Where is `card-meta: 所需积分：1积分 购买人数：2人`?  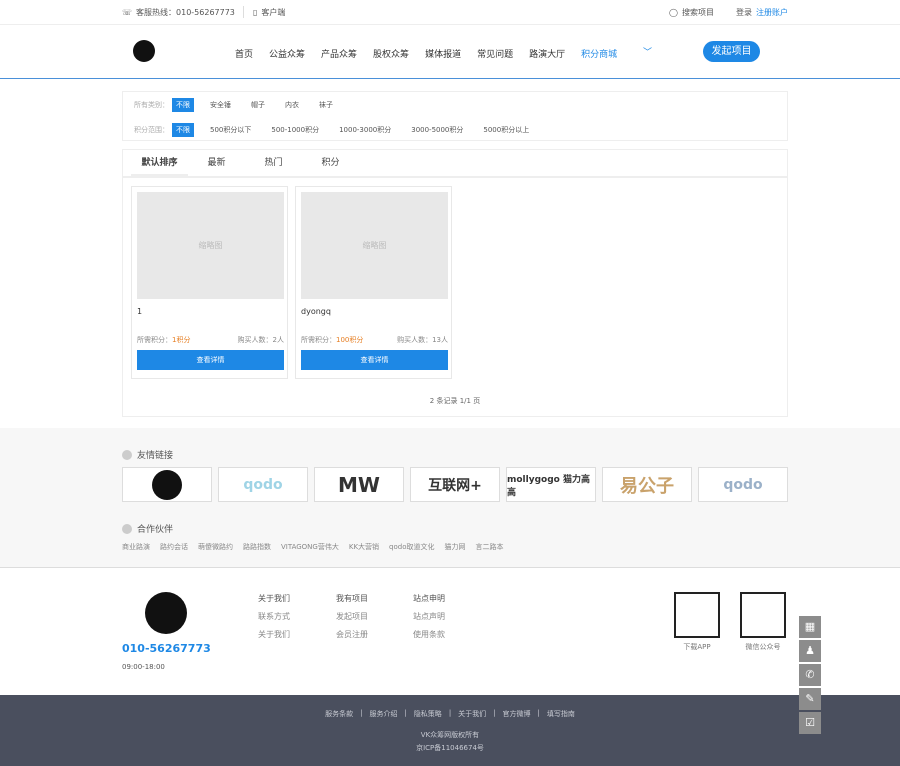 card-meta: 所需积分：1积分 购买人数：2人 is located at coordinates (210, 340).